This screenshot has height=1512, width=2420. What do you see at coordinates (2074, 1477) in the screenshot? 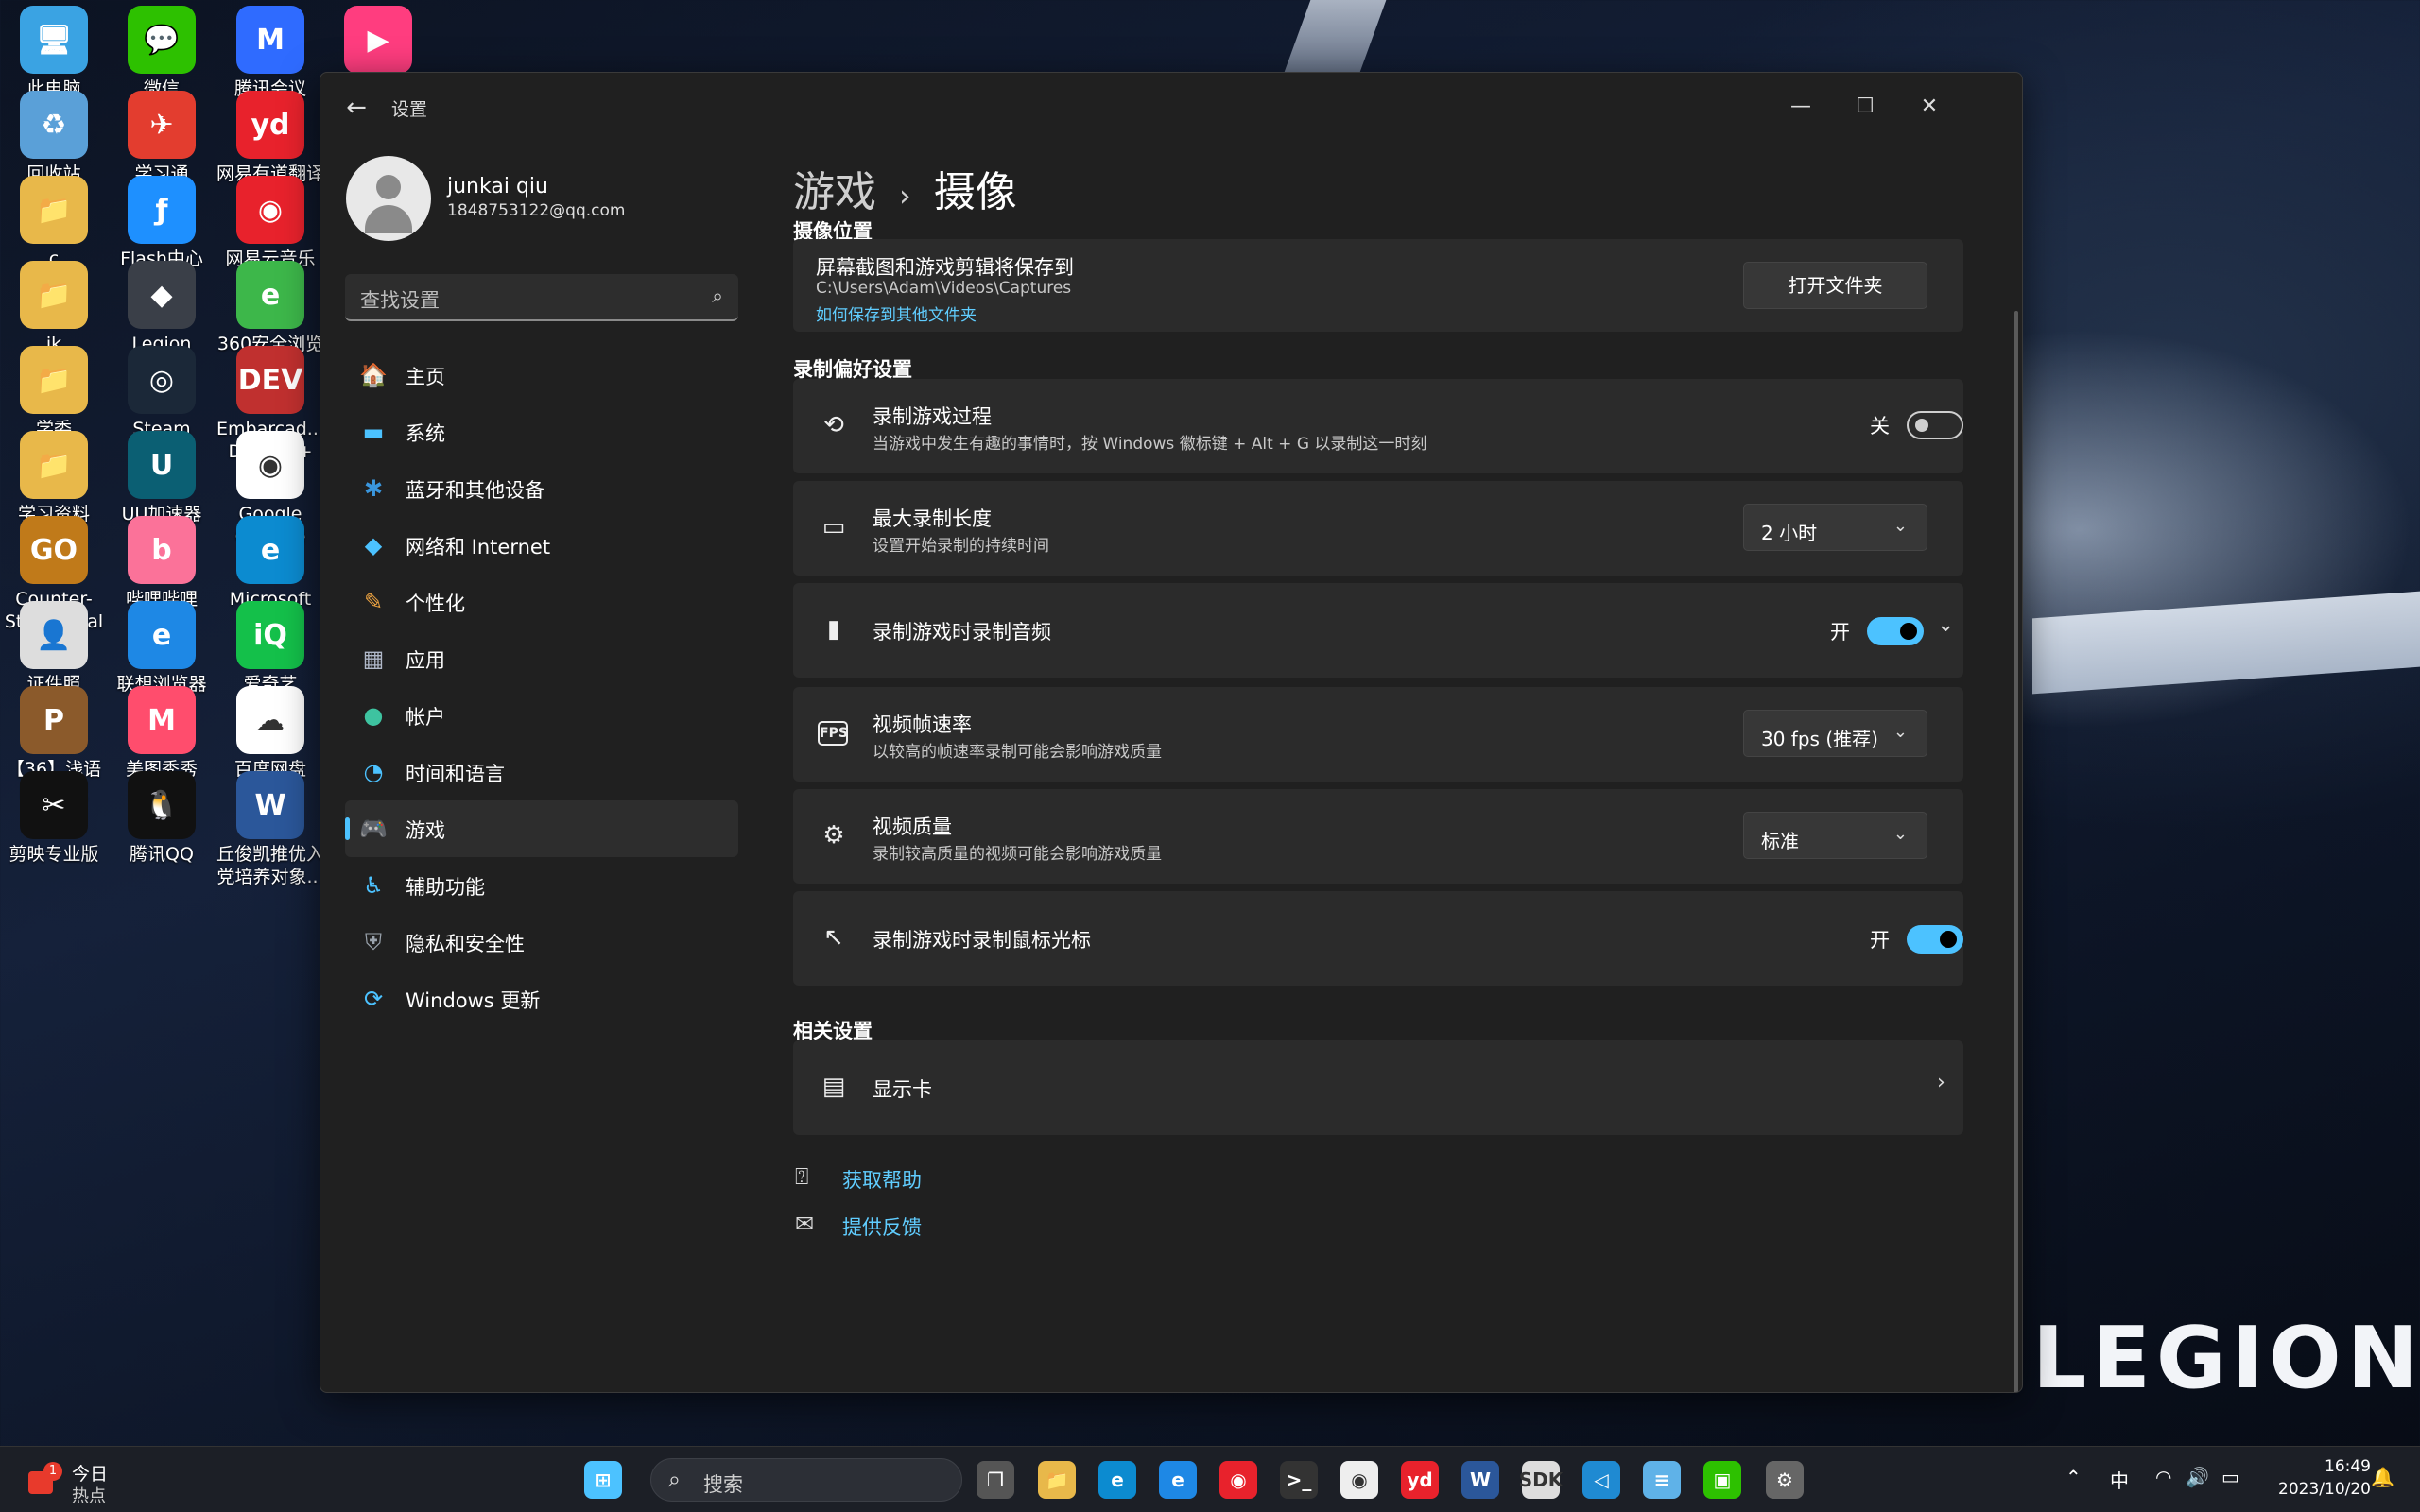
I see `chevron-up-icon: ⌃` at bounding box center [2074, 1477].